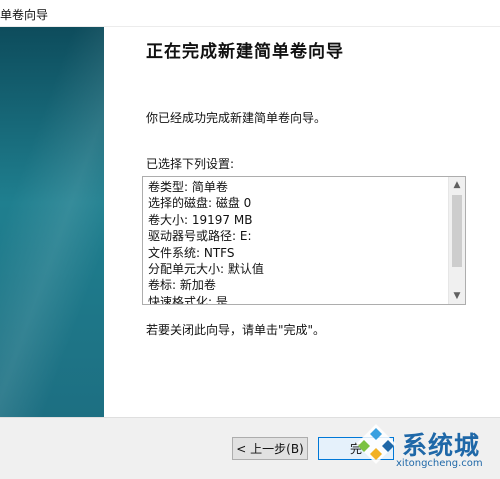 This screenshot has height=479, width=500. Describe the element at coordinates (439, 463) in the screenshot. I see `watermark-url: xitongcheng.com` at that location.